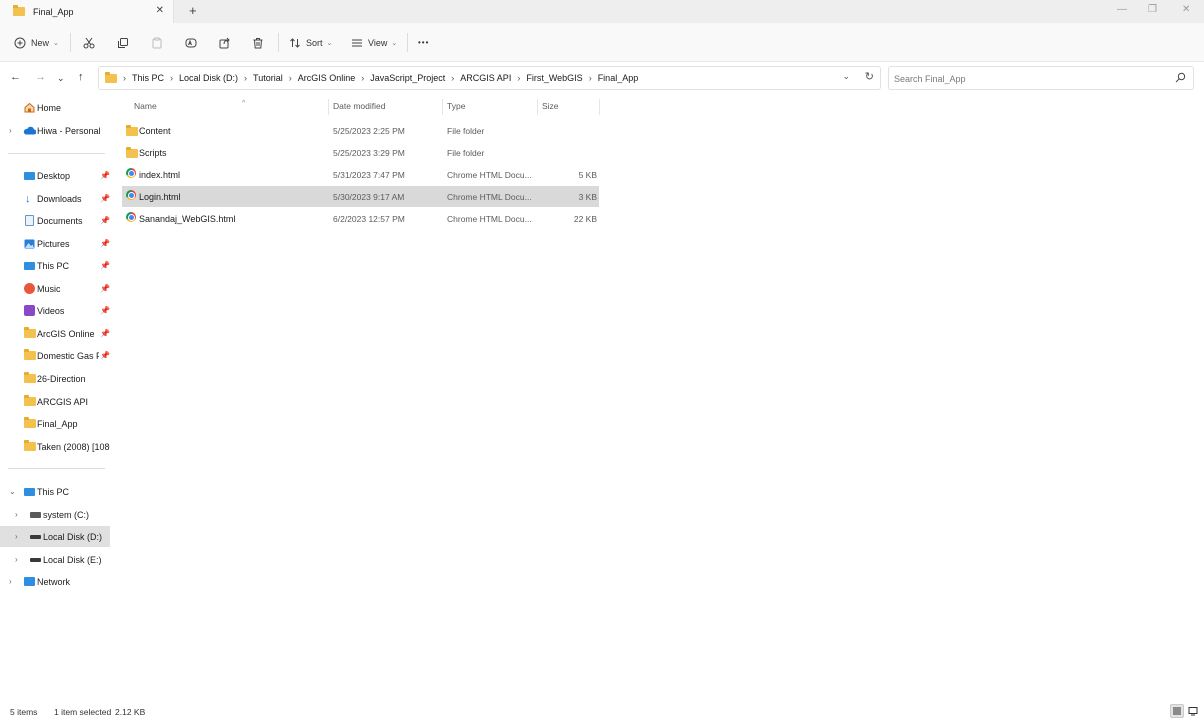 The image size is (1204, 720). Describe the element at coordinates (55, 581) in the screenshot. I see `sidebar-item-network: › Network` at that location.